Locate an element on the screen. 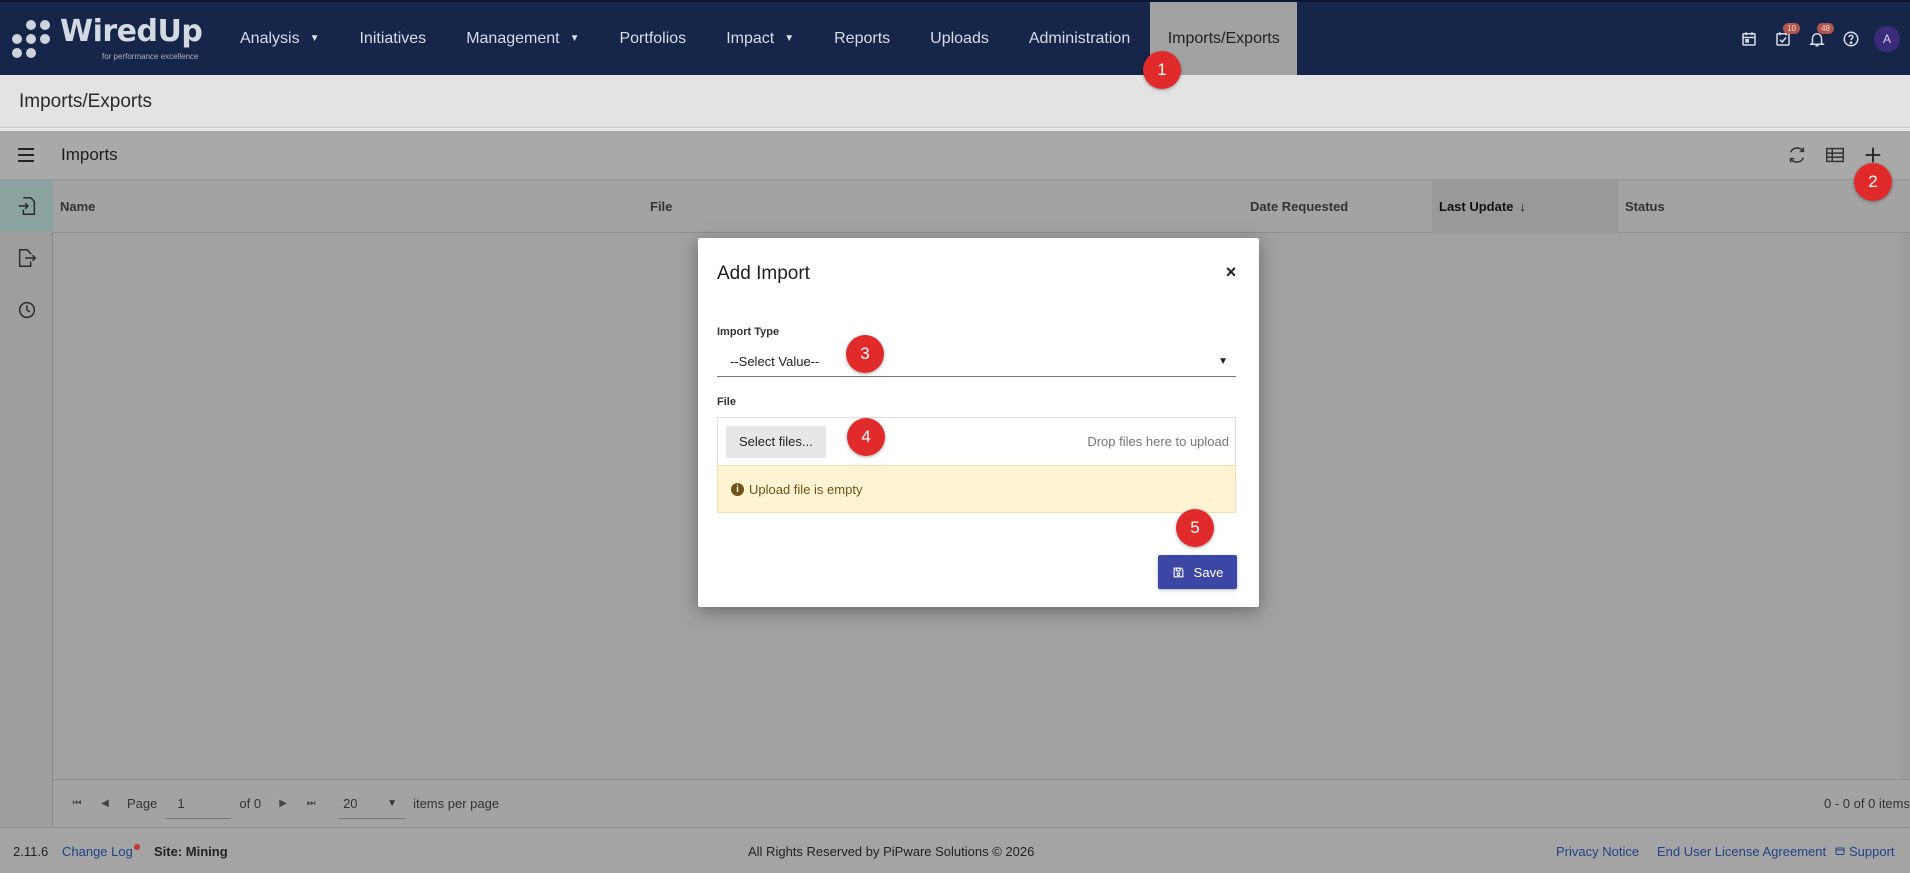  nav-initiatives-label: Initiatives is located at coordinates (393, 38).